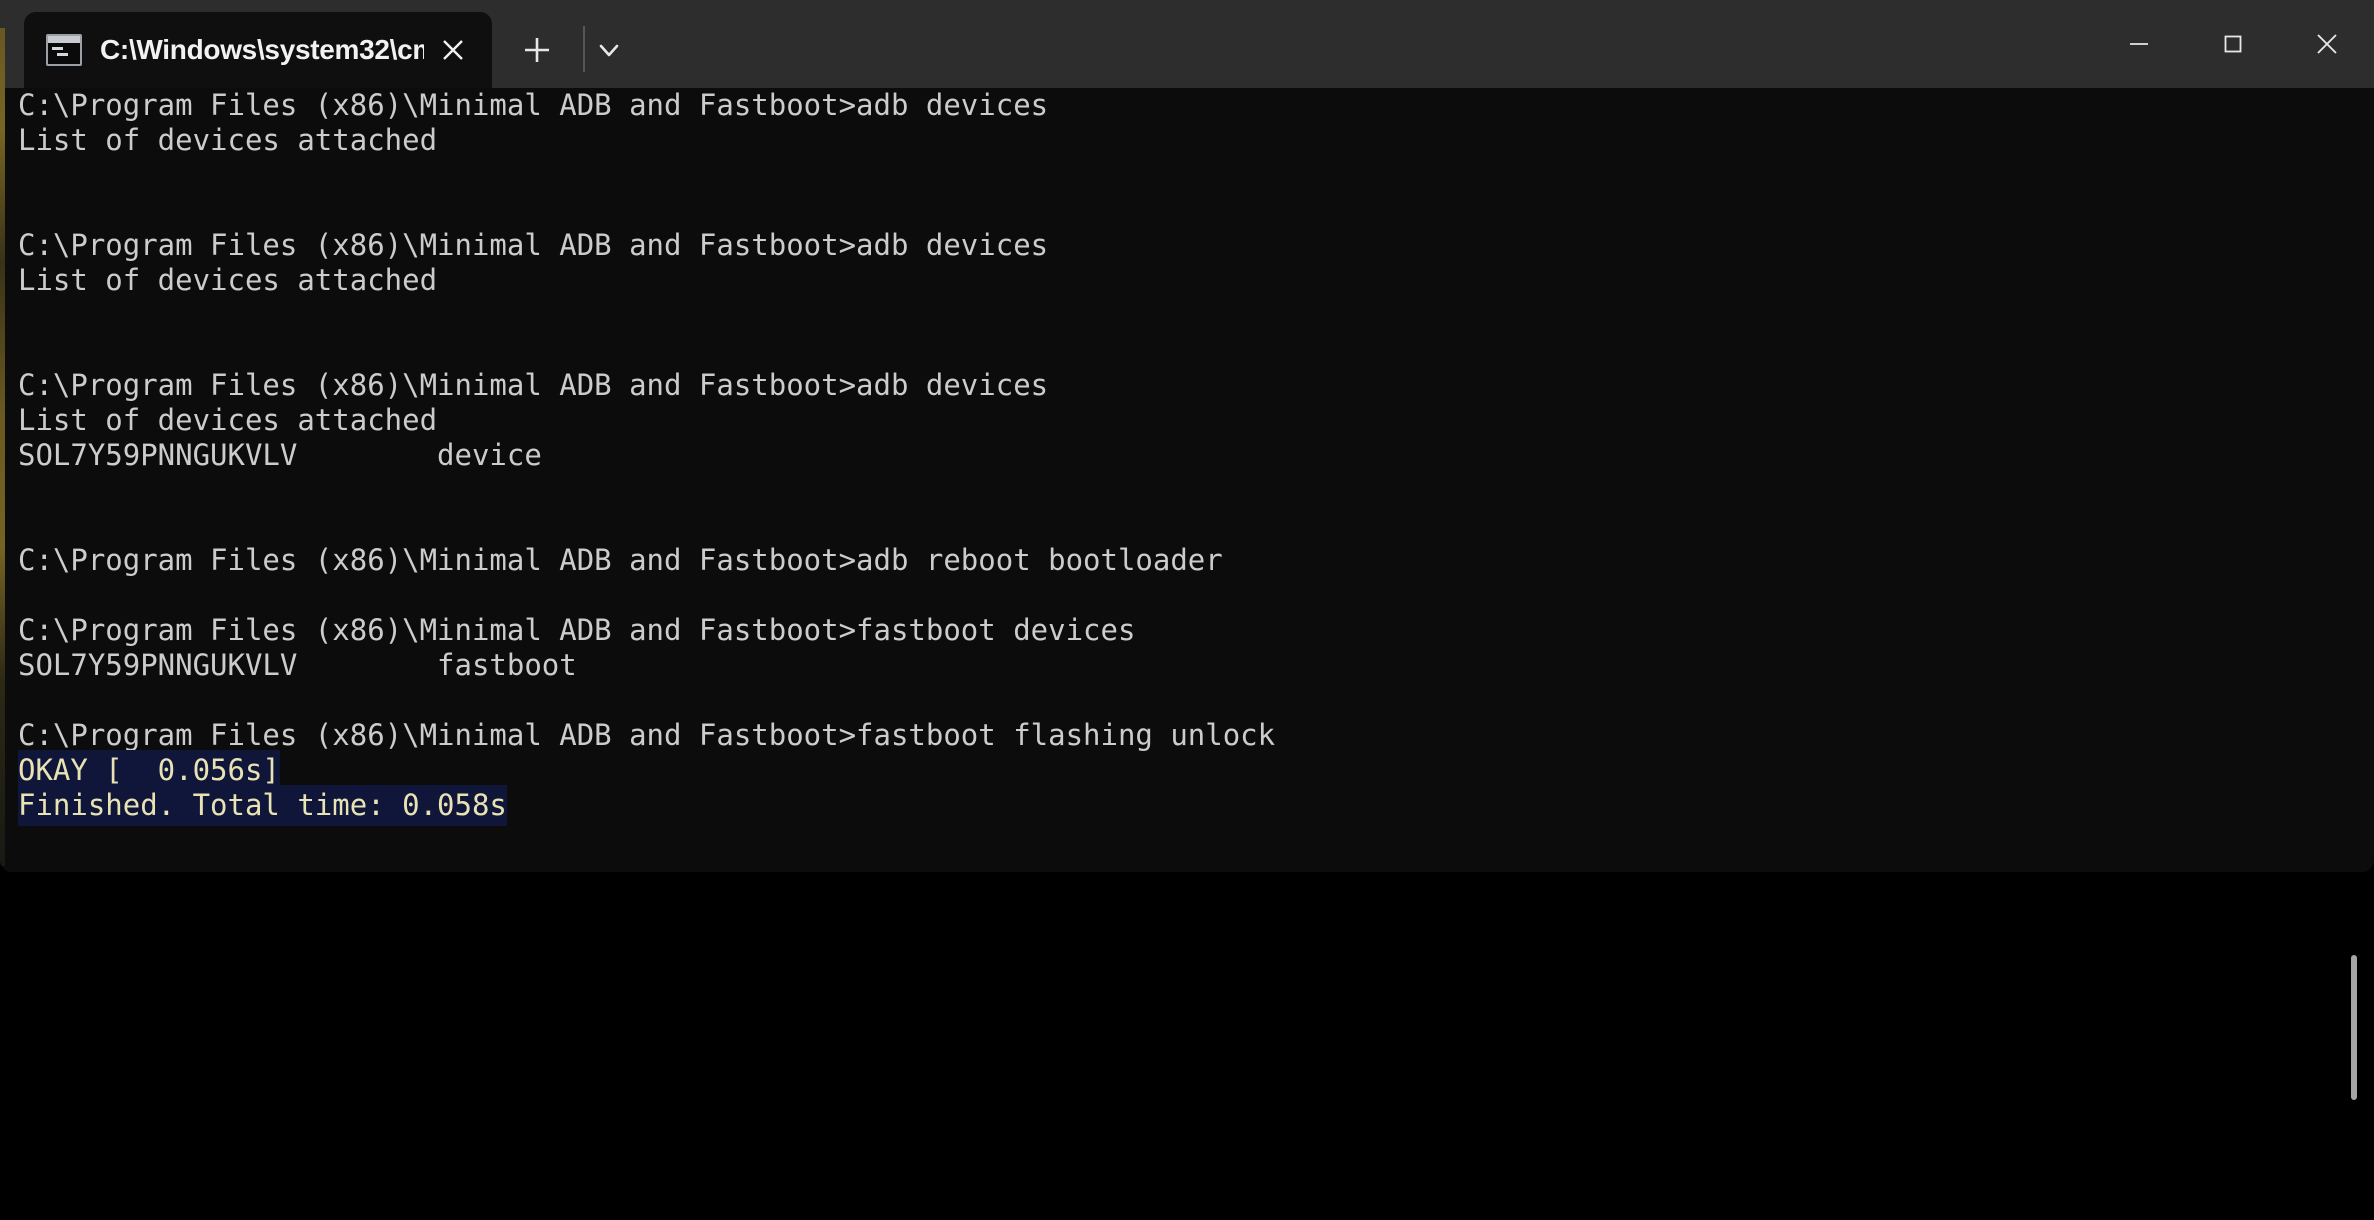  I want to click on tab-cmd: C:\Windows\system32\cmd.e:, so click(258, 50).